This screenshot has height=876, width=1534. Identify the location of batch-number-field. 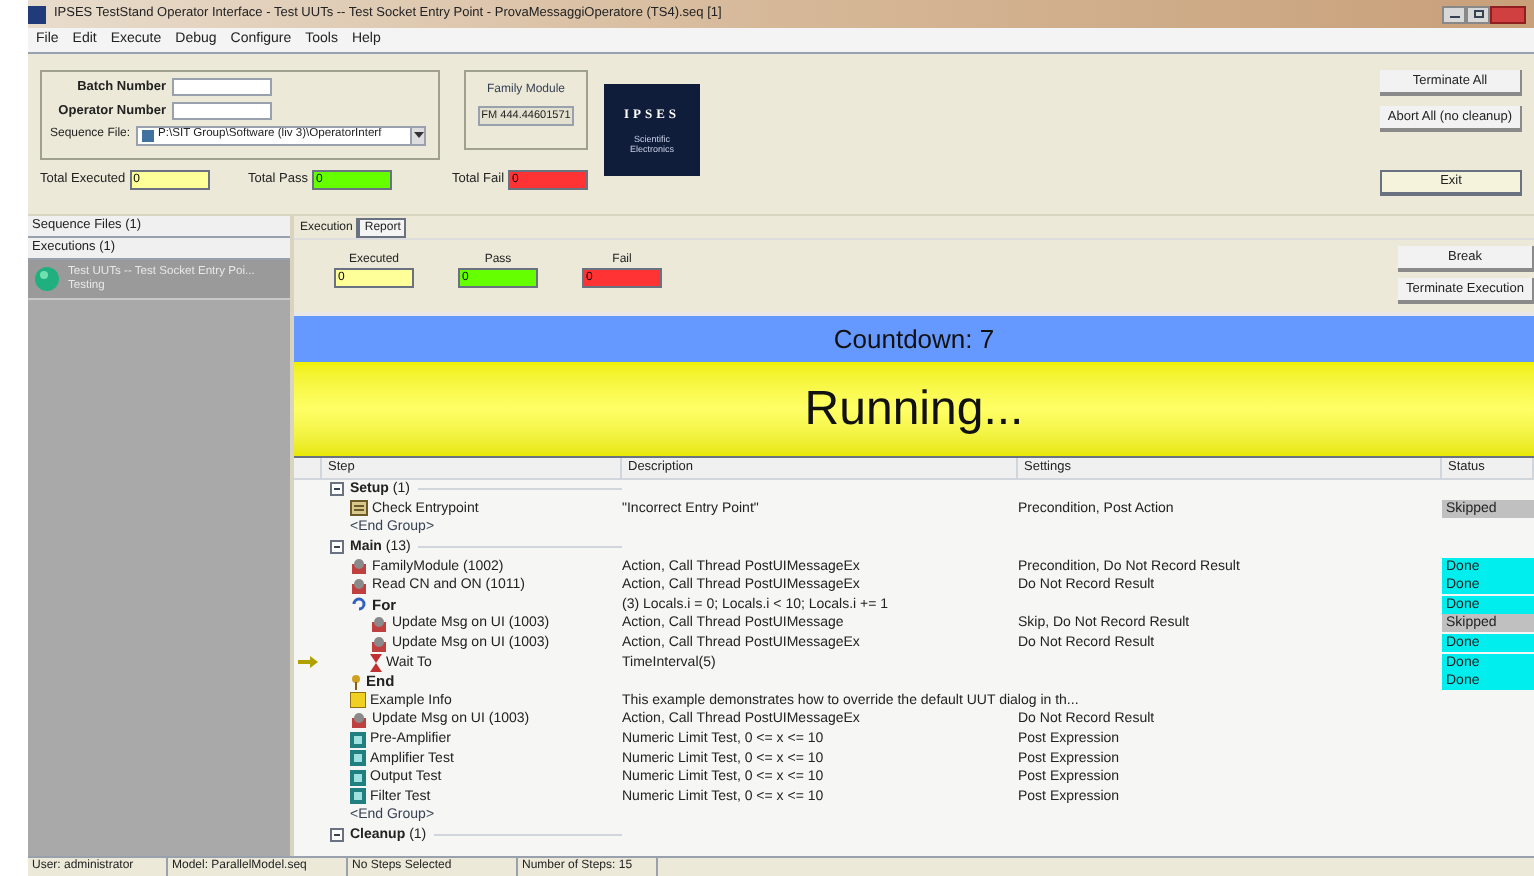
(222, 87).